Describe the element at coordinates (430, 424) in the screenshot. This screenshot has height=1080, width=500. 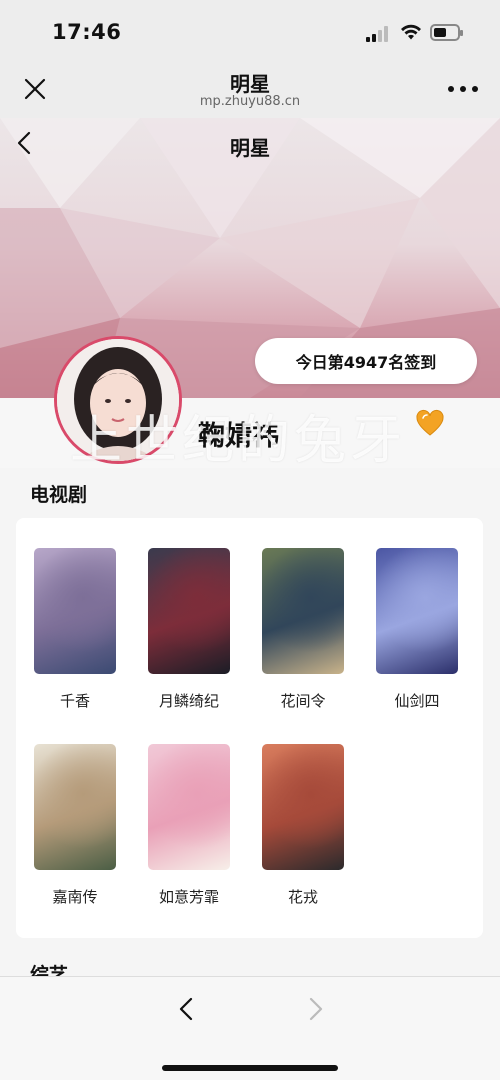
I see `heart-icon` at that location.